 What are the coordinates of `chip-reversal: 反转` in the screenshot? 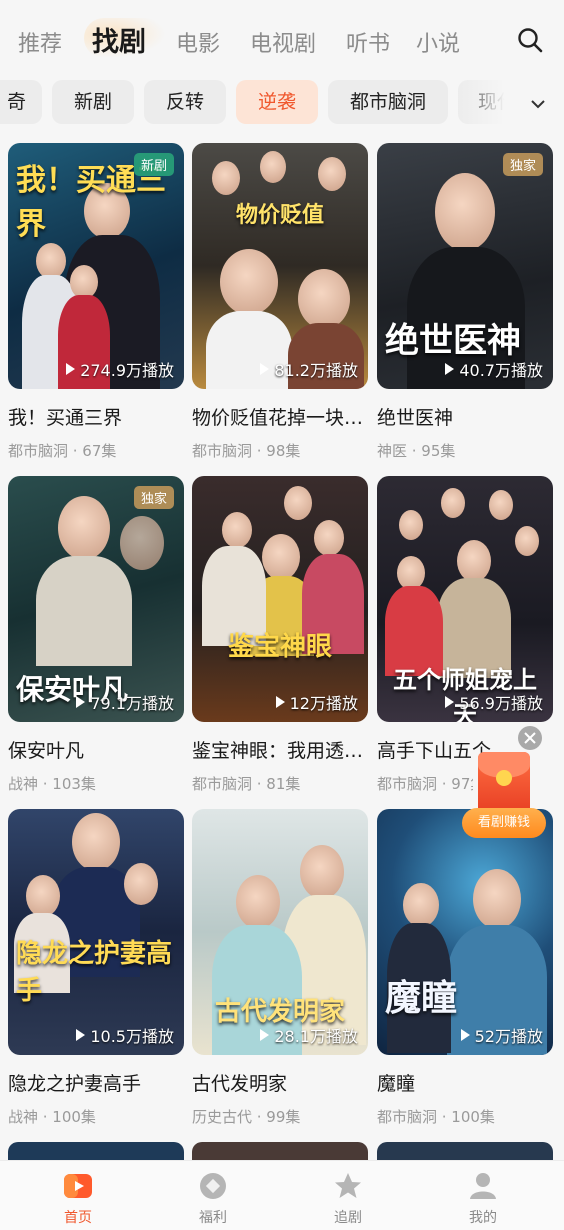 It's located at (185, 102).